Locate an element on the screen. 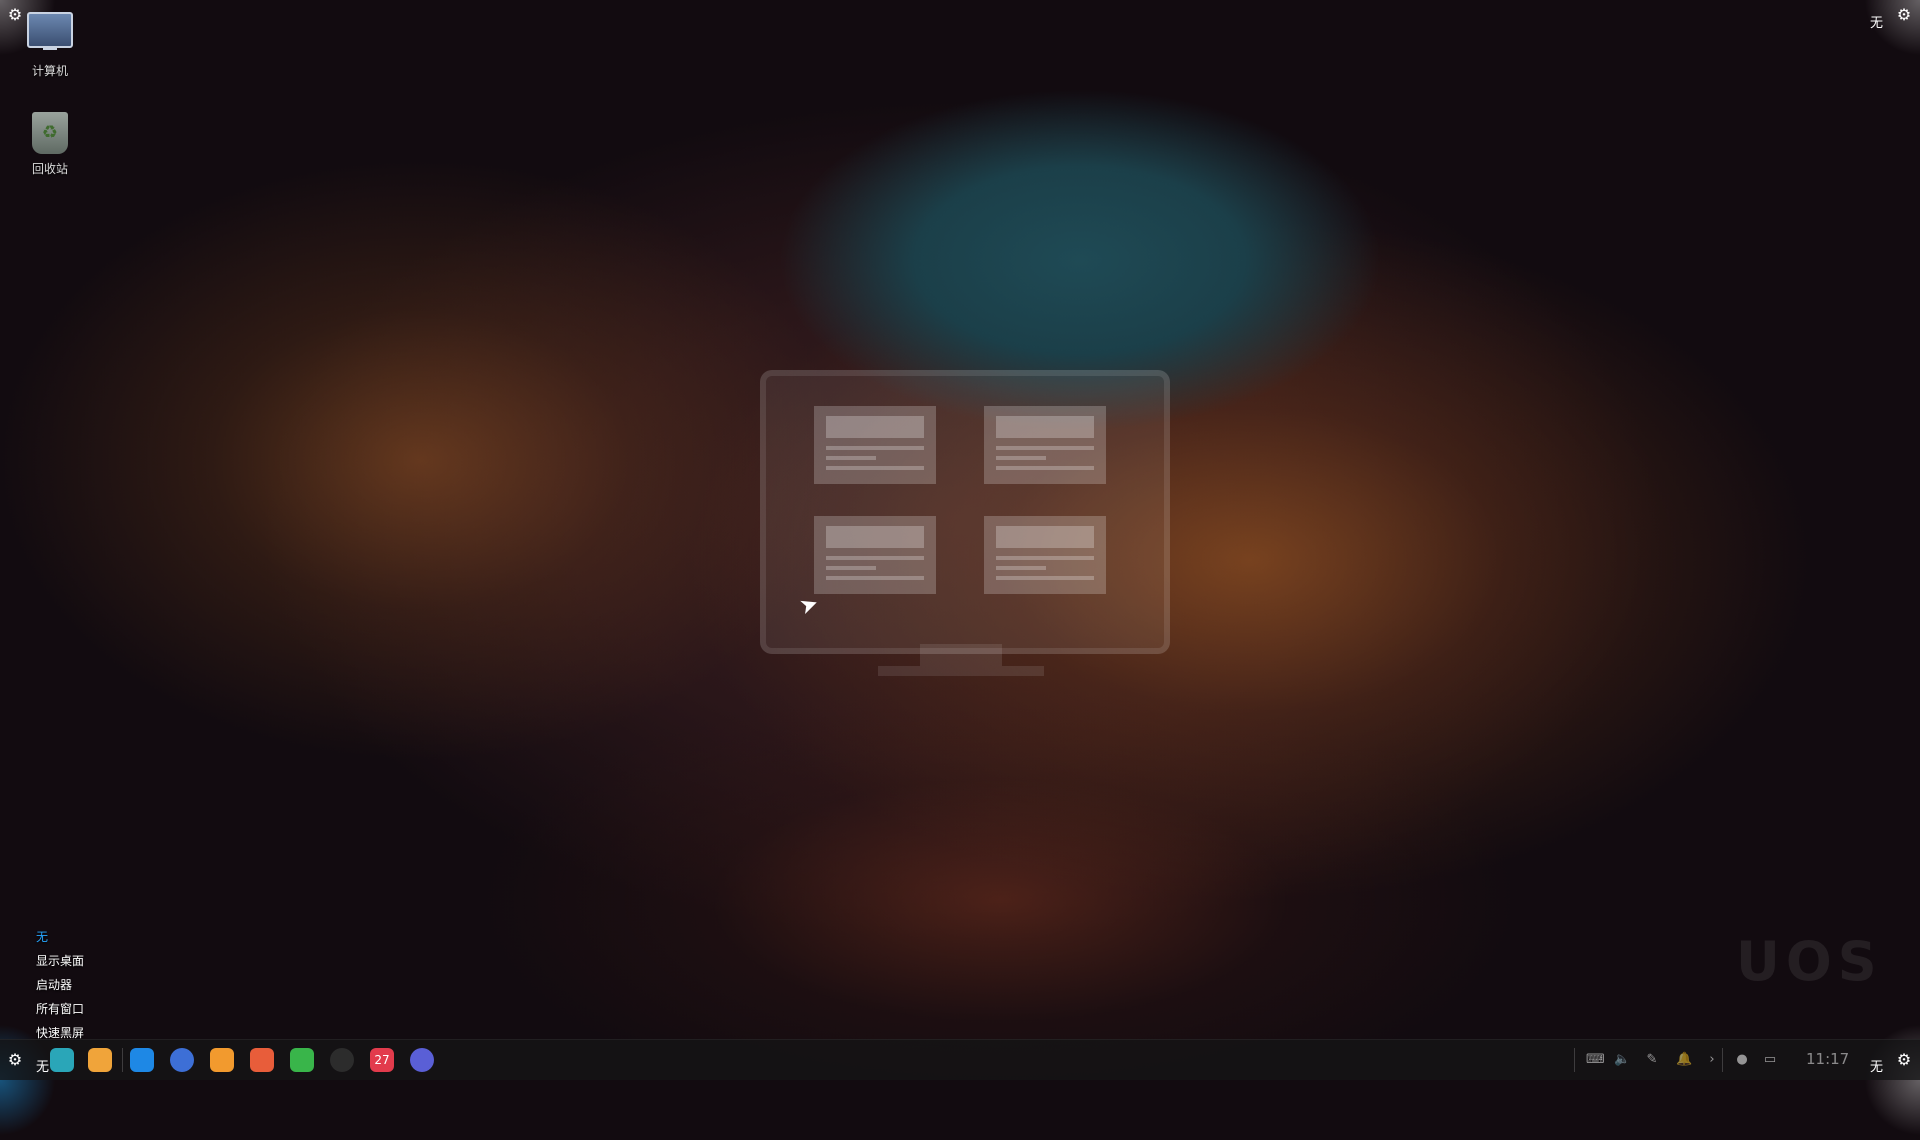  archive-icon is located at coordinates (222, 1060).